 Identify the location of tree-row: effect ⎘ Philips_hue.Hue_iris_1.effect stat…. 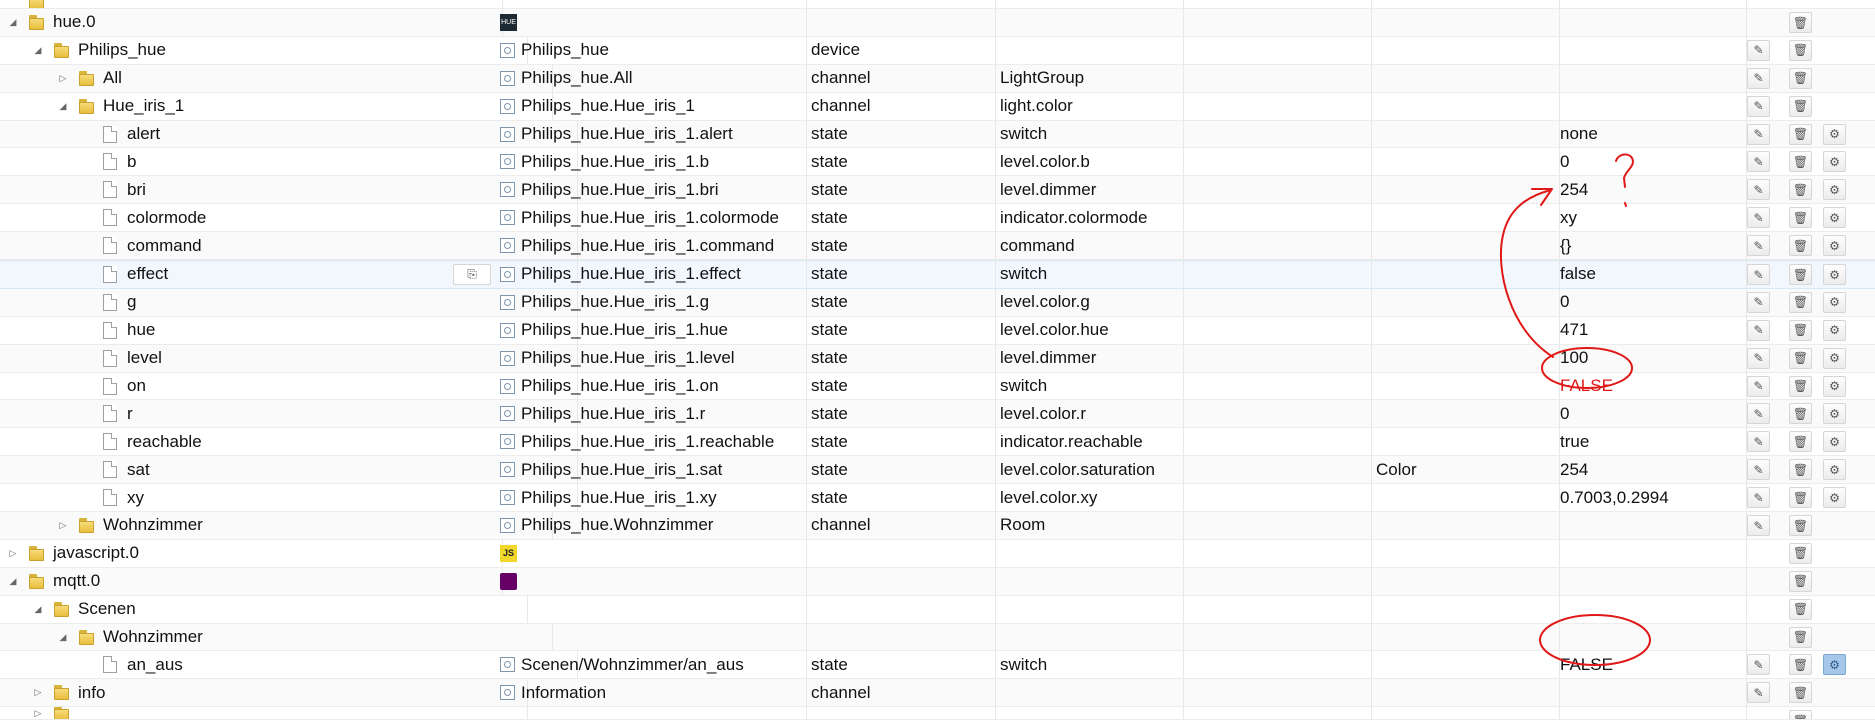
(937, 274).